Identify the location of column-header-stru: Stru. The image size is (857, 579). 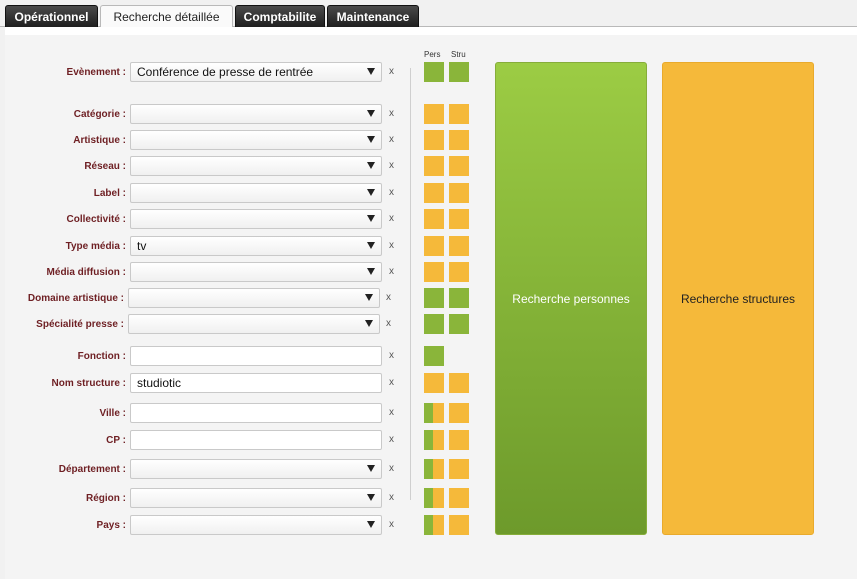
(458, 54).